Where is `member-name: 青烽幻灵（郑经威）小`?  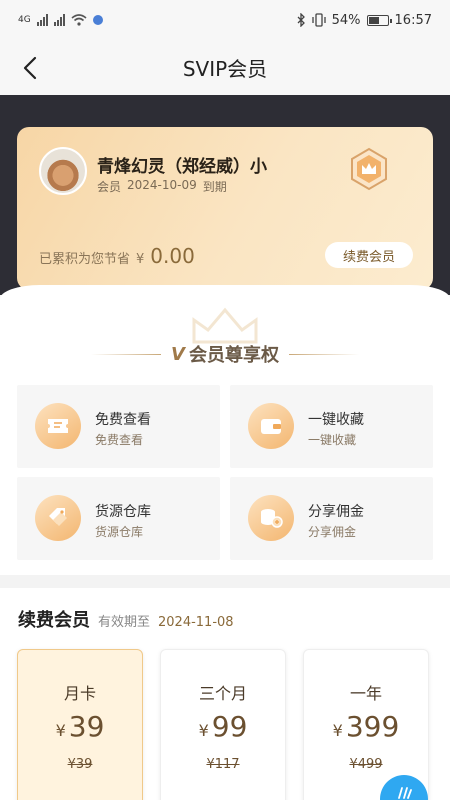 member-name: 青烽幻灵（郑经威）小 is located at coordinates (182, 167).